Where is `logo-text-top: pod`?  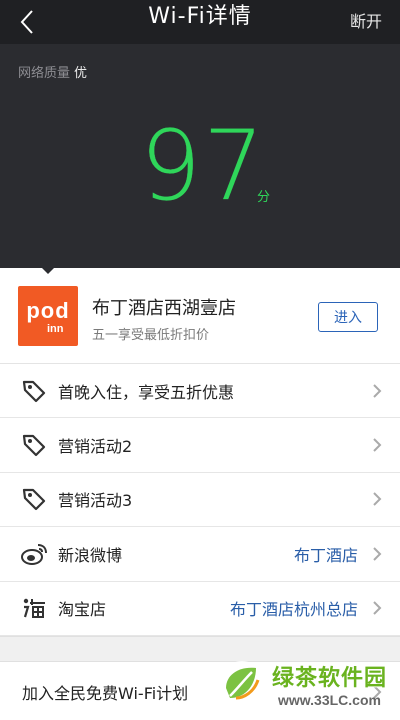 logo-text-top: pod is located at coordinates (48, 310).